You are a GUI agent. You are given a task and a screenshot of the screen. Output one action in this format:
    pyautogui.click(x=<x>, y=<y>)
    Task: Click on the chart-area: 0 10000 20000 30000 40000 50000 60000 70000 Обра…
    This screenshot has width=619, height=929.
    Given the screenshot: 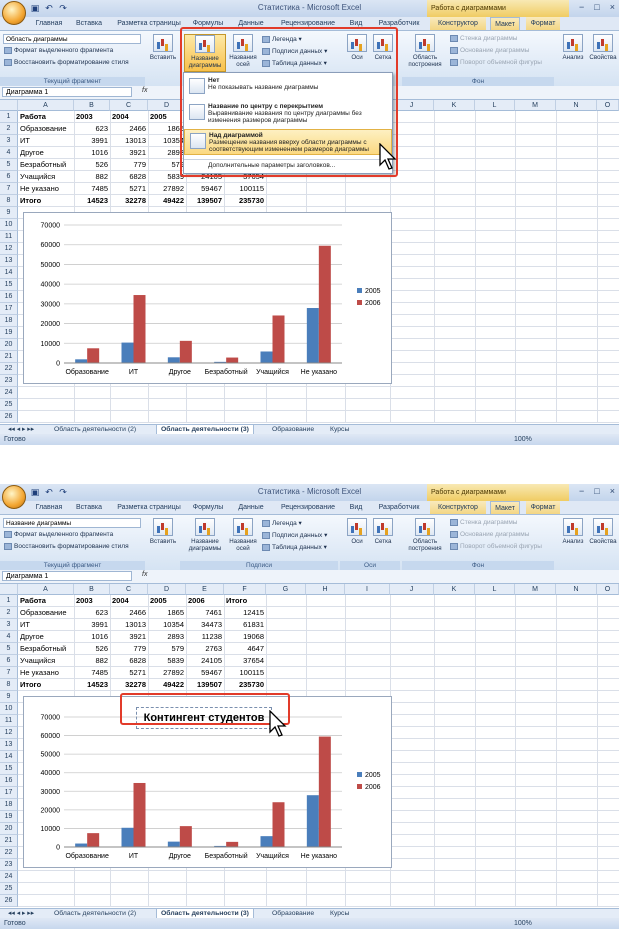 What is the action you would take?
    pyautogui.click(x=207, y=298)
    